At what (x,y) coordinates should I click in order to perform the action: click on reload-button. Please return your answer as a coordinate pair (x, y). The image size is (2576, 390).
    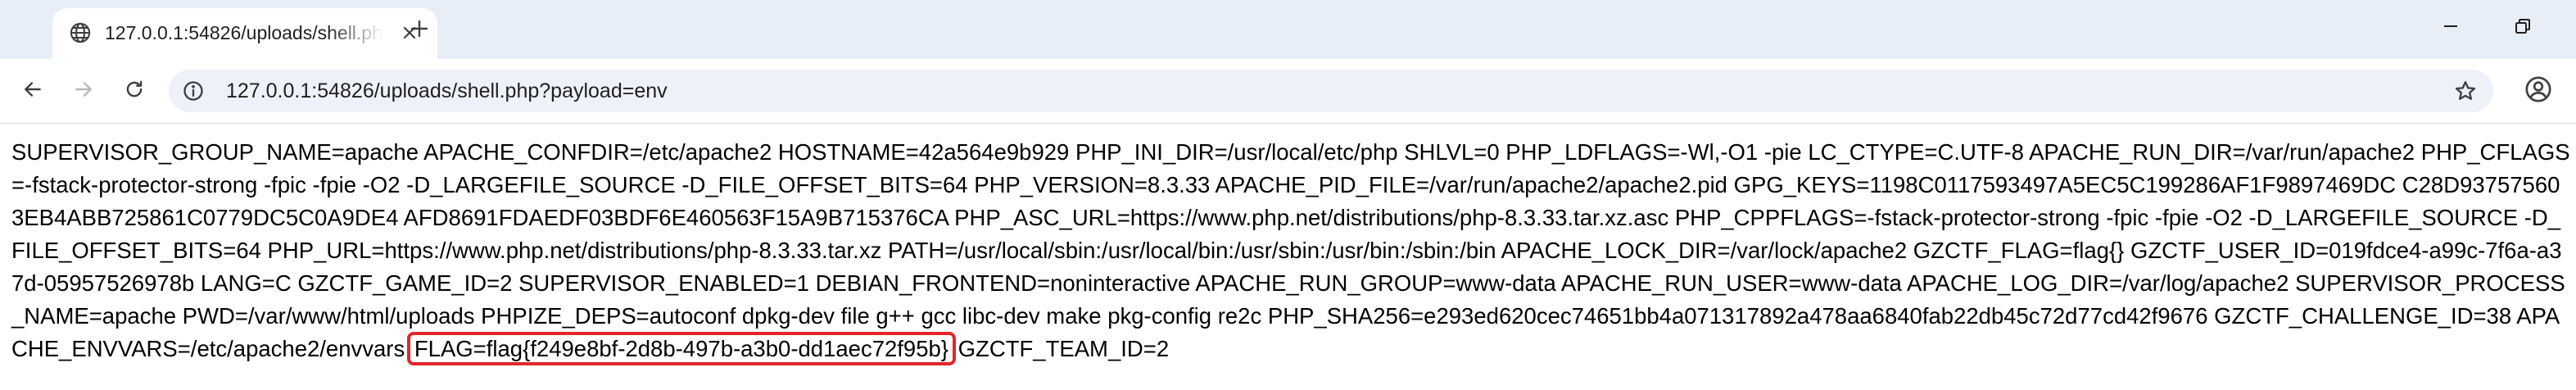
    Looking at the image, I should click on (134, 91).